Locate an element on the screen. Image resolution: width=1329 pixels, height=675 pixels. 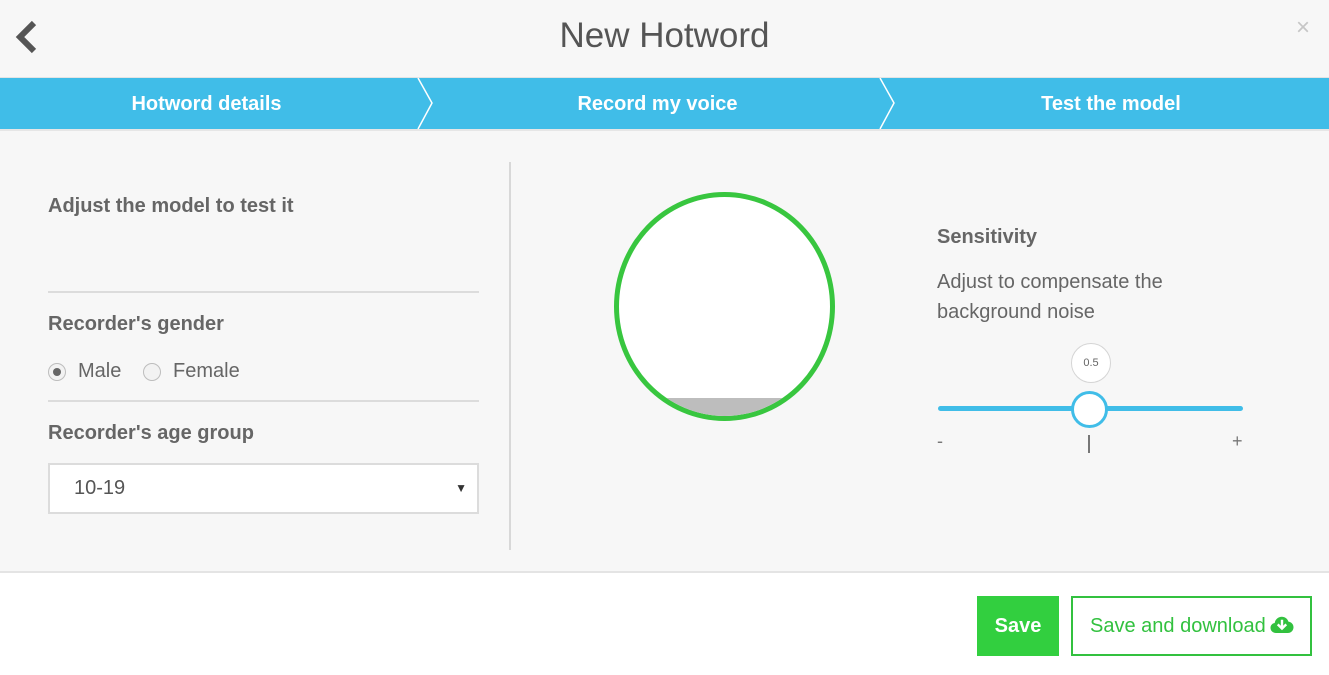
slider-min-label: - is located at coordinates (940, 441).